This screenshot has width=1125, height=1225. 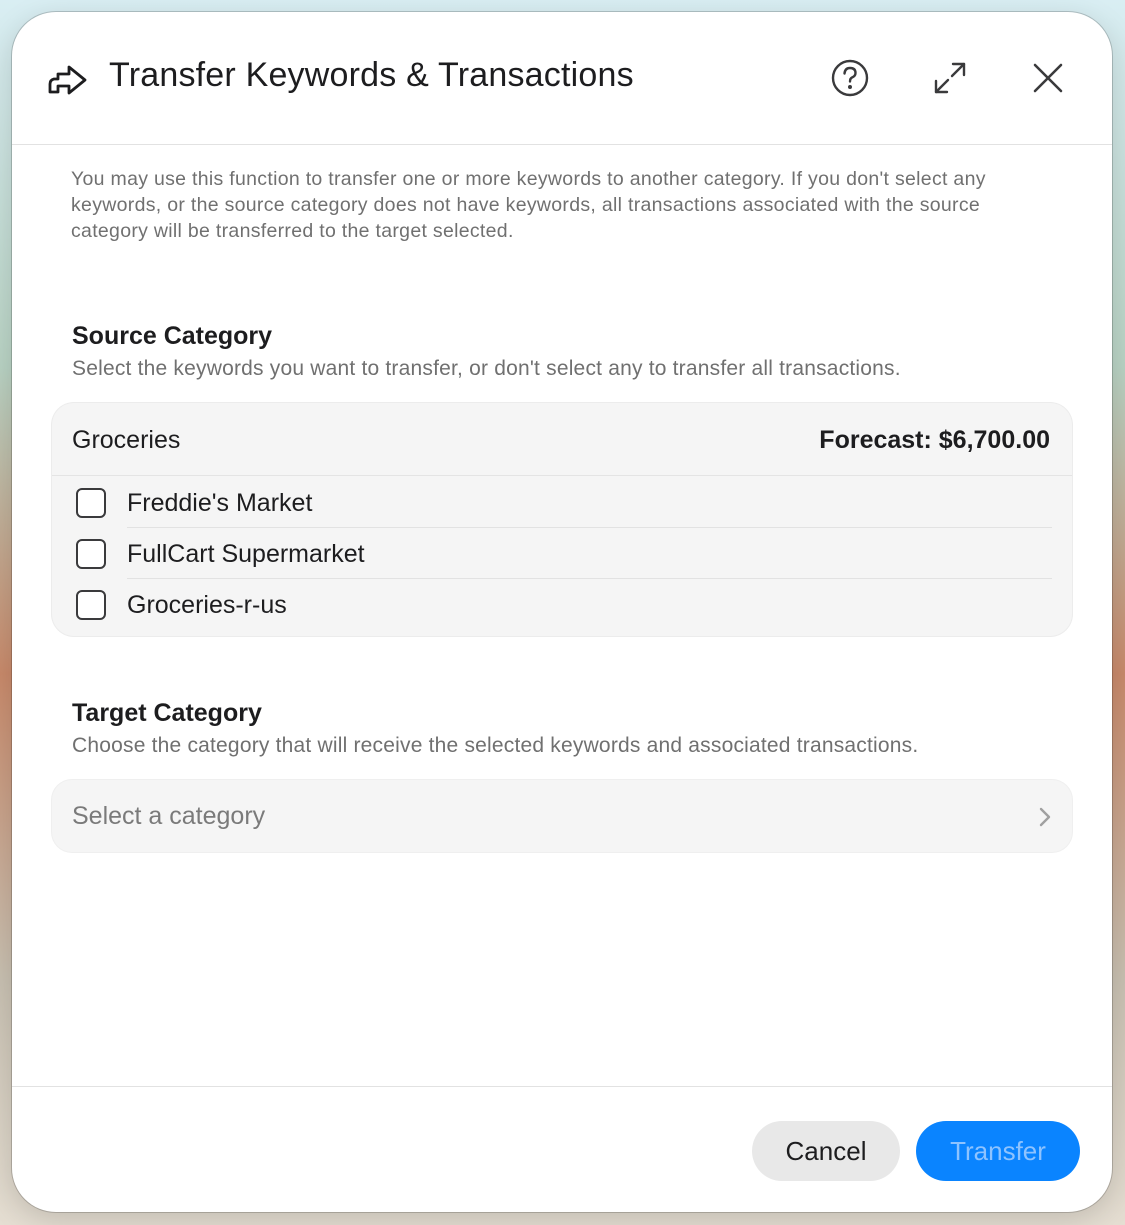 I want to click on transfer-button: Transfer, so click(x=998, y=1151).